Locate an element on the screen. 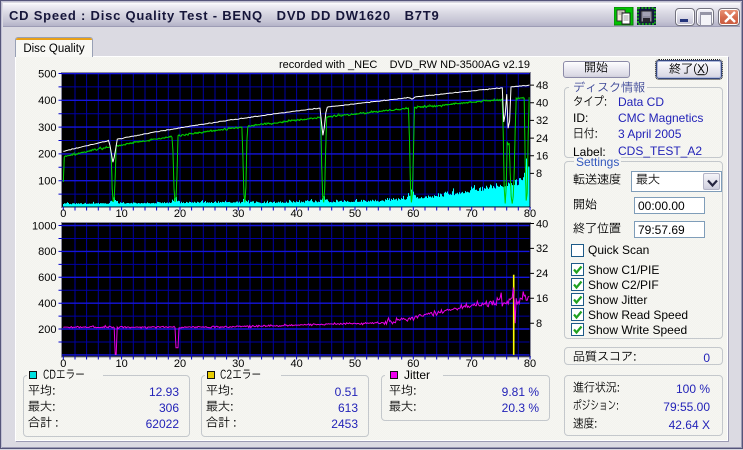 The height and width of the screenshot is (450, 743). svg-text: 100 is located at coordinates (47, 182).